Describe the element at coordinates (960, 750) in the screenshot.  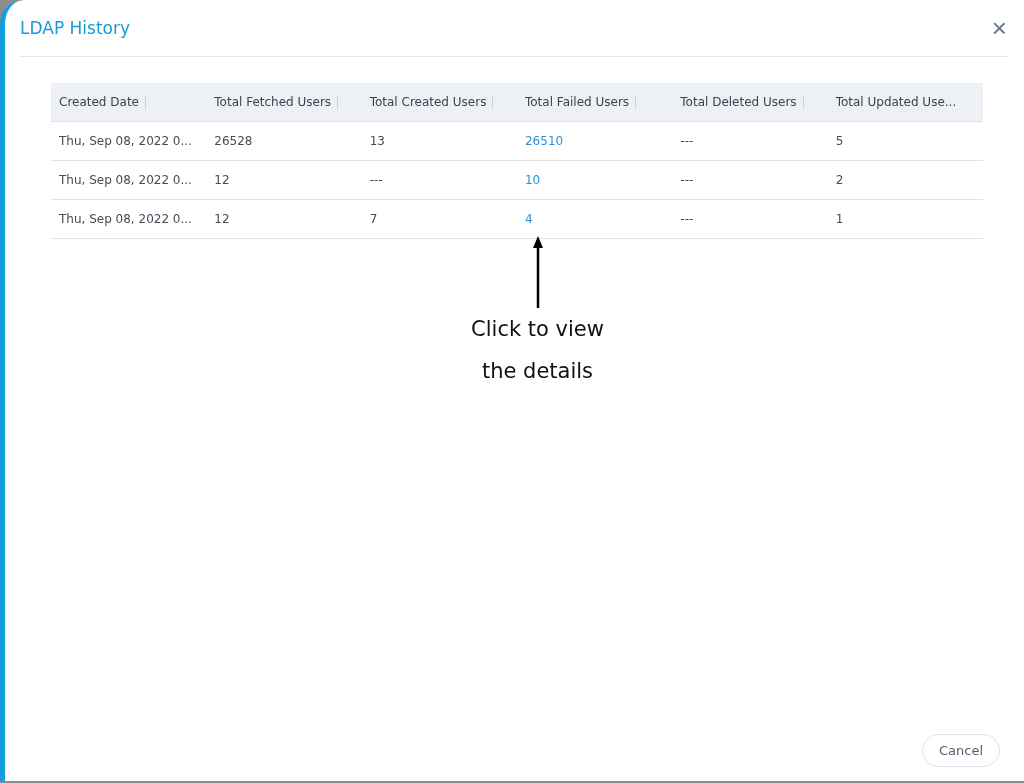
I see `cancel-button: Cancel` at that location.